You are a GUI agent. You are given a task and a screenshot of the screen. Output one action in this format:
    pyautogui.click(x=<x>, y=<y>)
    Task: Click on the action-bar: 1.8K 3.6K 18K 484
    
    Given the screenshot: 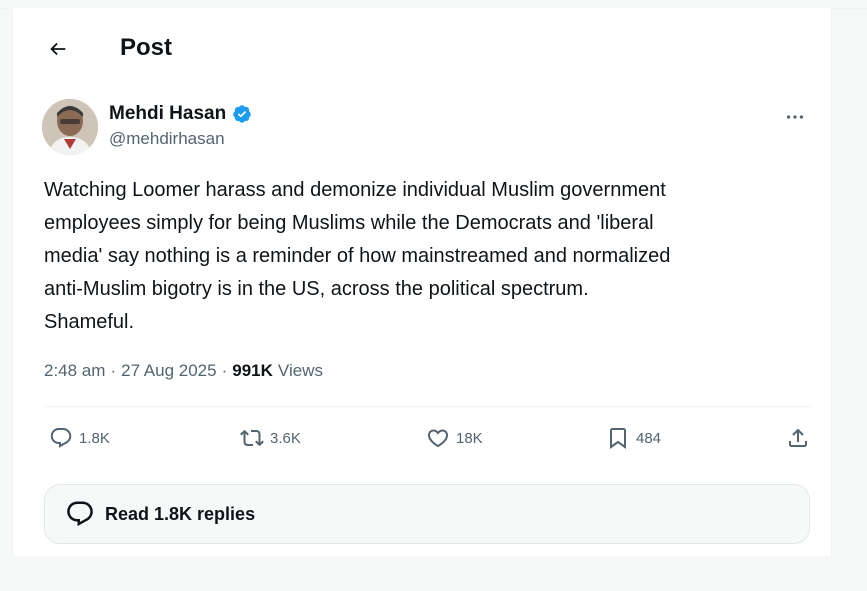 What is the action you would take?
    pyautogui.click(x=428, y=442)
    